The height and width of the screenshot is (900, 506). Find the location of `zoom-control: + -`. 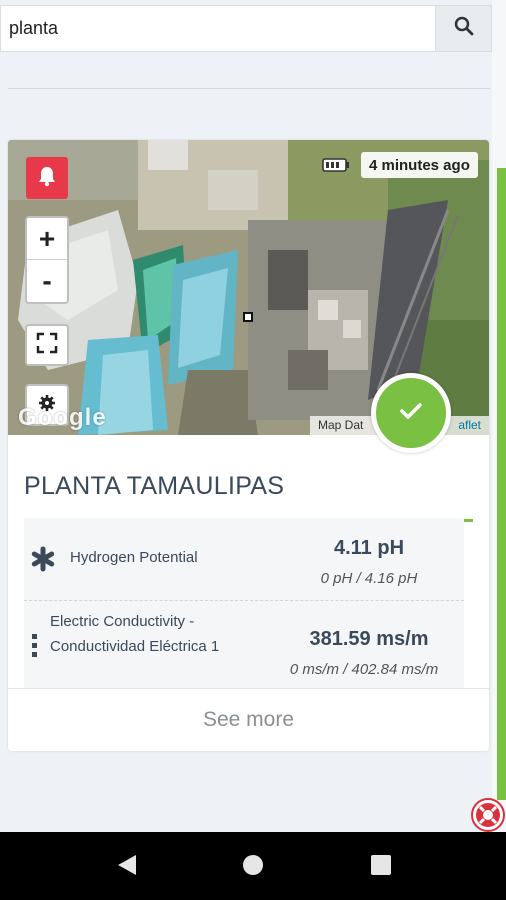

zoom-control: + - is located at coordinates (47, 260).